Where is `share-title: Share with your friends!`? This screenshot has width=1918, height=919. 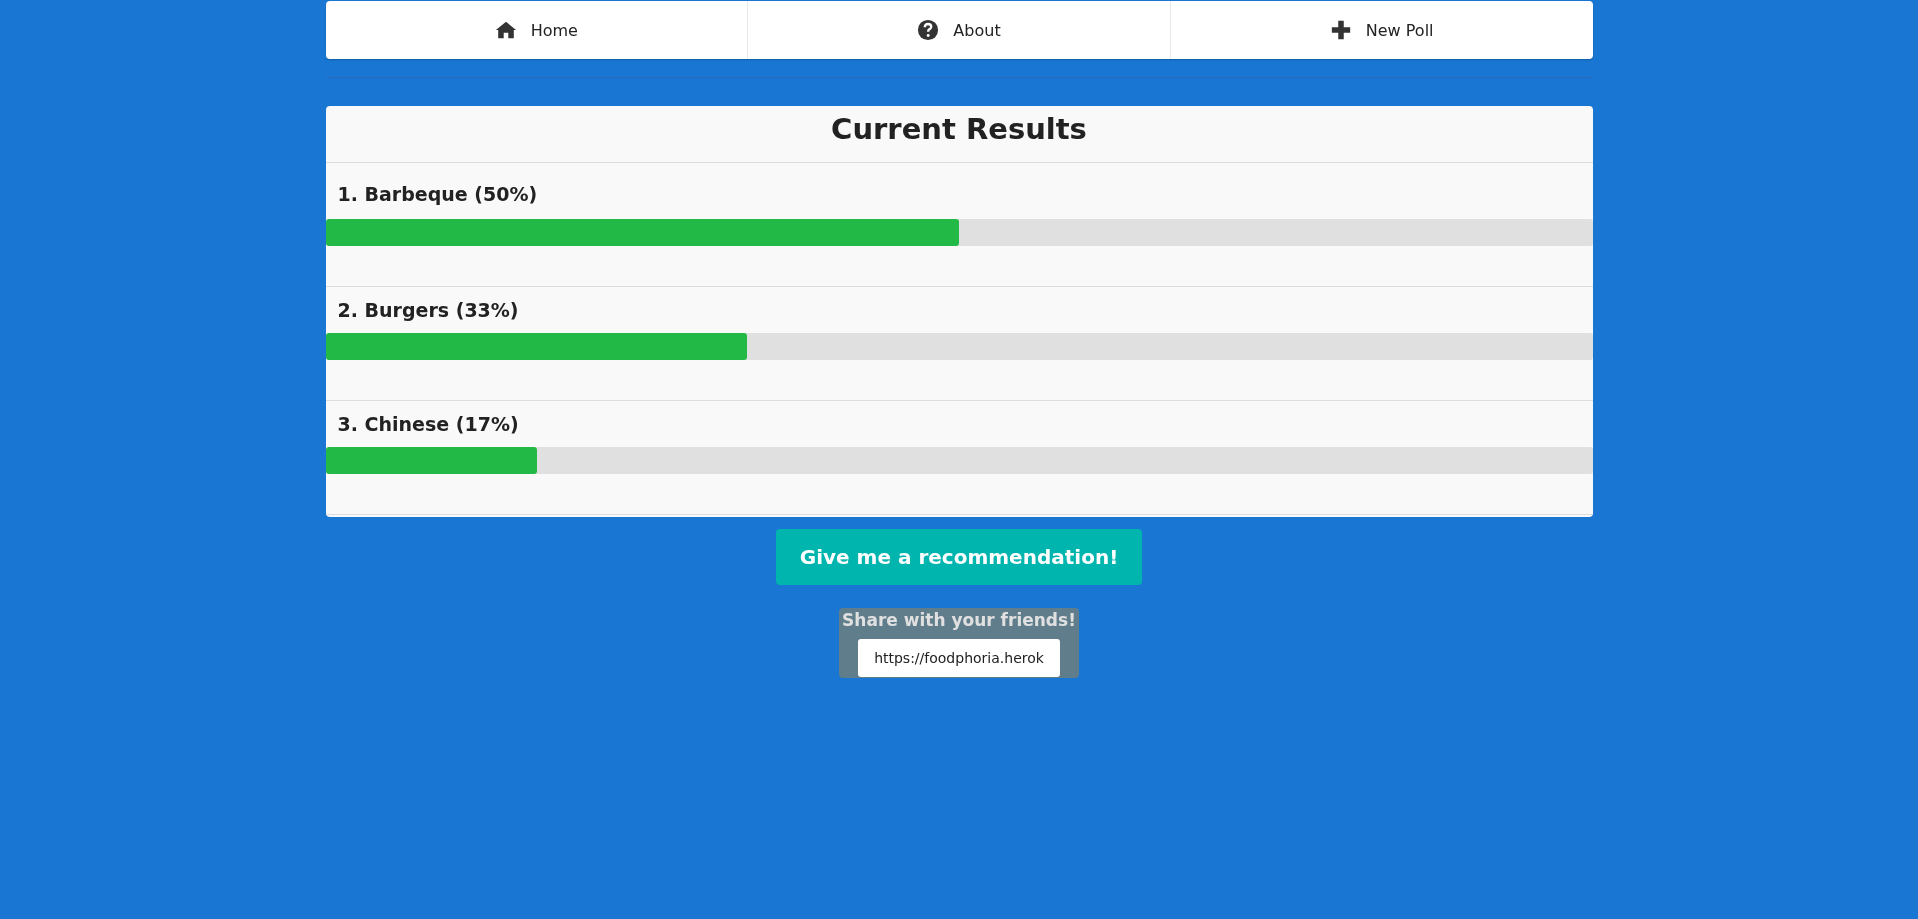 share-title: Share with your friends! is located at coordinates (959, 620).